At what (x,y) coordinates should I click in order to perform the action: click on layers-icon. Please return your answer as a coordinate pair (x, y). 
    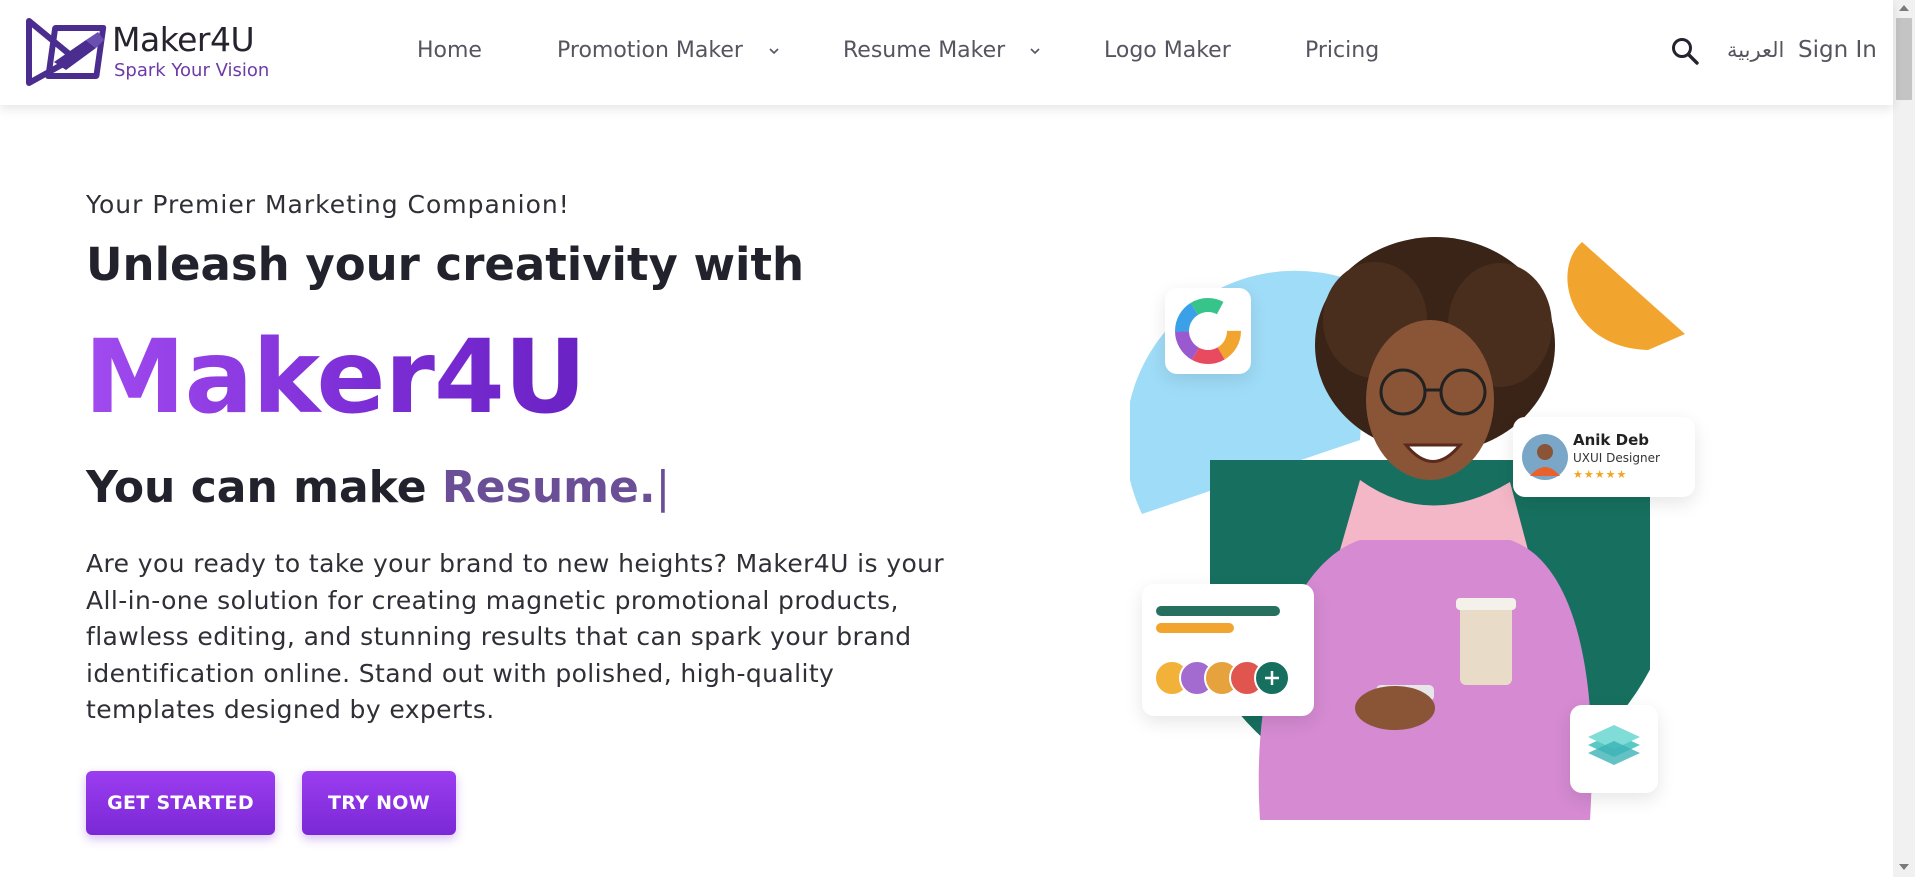
    Looking at the image, I should click on (1614, 745).